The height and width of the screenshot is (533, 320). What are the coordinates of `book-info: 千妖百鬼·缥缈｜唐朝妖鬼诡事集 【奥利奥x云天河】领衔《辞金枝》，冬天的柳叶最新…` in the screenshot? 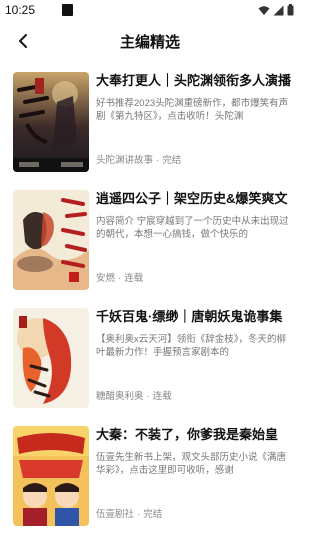 It's located at (194, 358).